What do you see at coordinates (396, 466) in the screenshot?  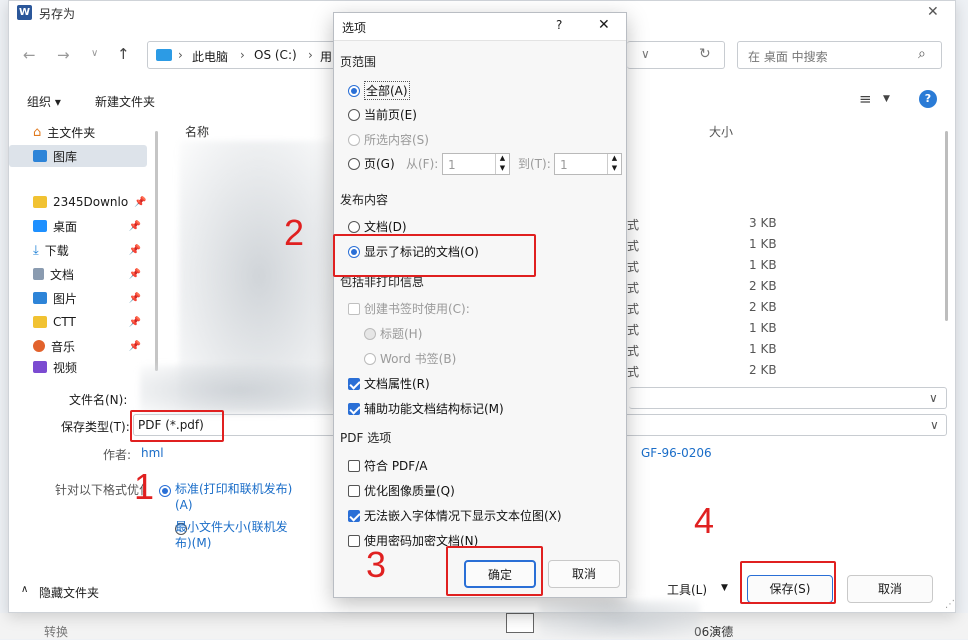 I see `pdfa-label: 符合 PDF/A` at bounding box center [396, 466].